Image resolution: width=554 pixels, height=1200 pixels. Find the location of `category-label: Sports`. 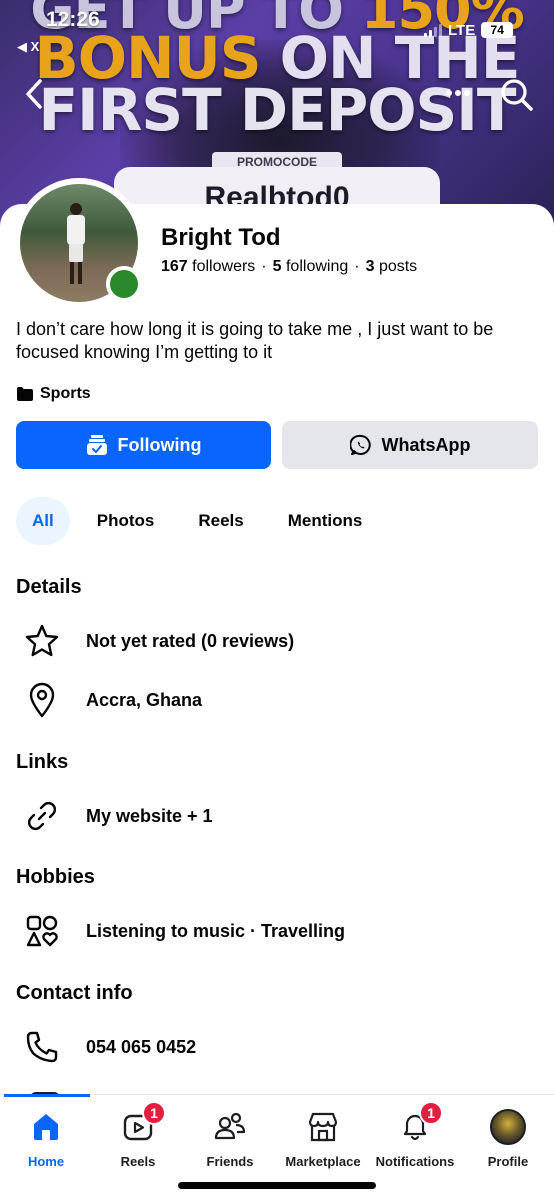

category-label: Sports is located at coordinates (65, 393).